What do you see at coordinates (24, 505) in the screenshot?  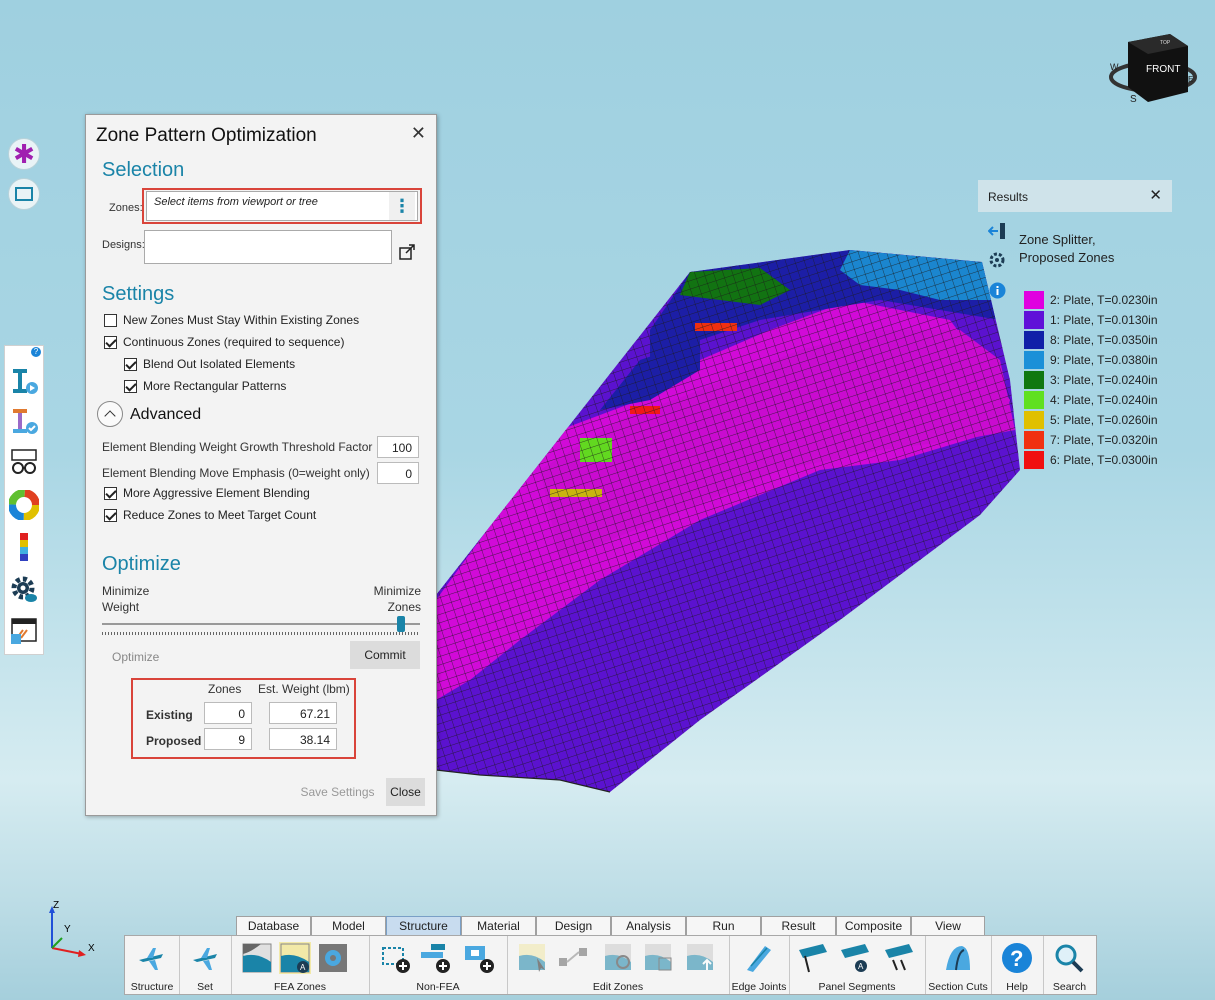 I see `color-wheel-icon` at bounding box center [24, 505].